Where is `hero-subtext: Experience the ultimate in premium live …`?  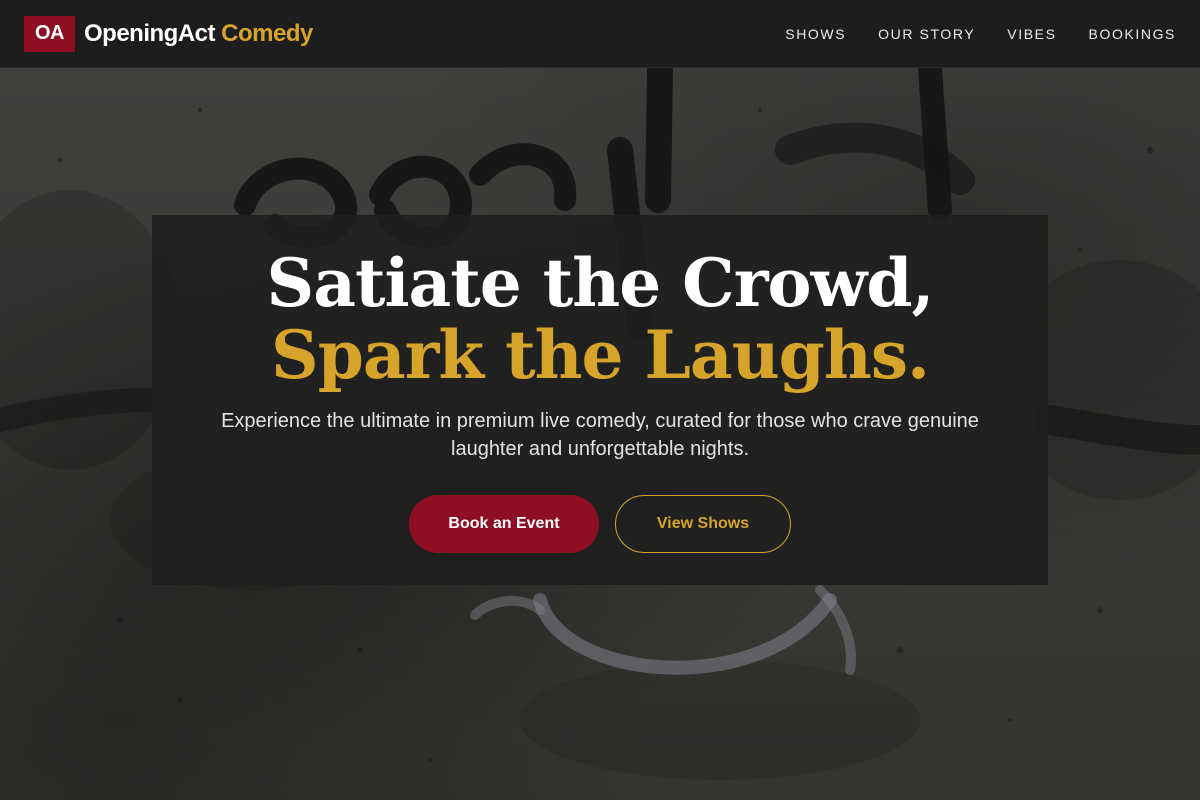
hero-subtext: Experience the ultimate in premium live … is located at coordinates (600, 435).